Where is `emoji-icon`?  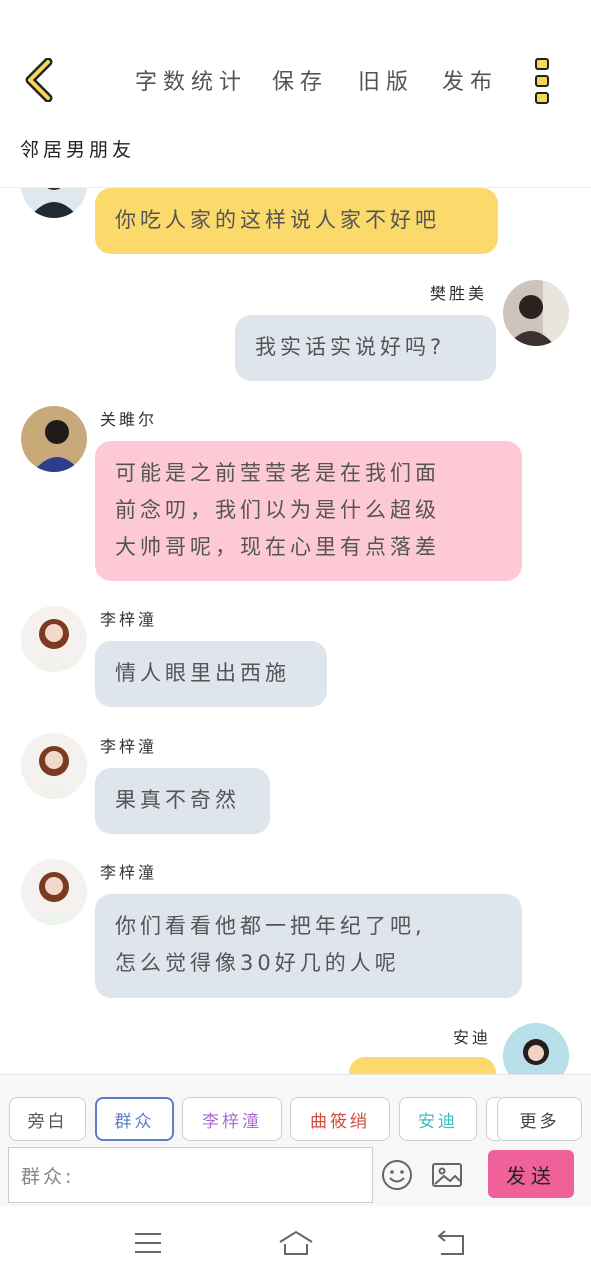 emoji-icon is located at coordinates (397, 1175).